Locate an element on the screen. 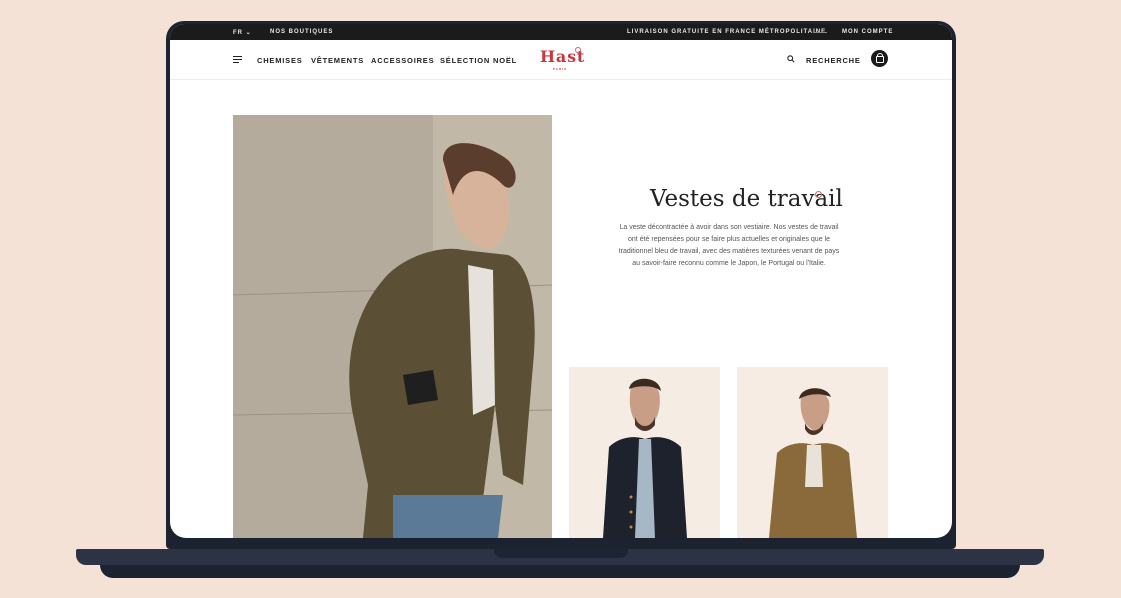 The width and height of the screenshot is (1121, 598). logo-mark-icon is located at coordinates (578, 50).